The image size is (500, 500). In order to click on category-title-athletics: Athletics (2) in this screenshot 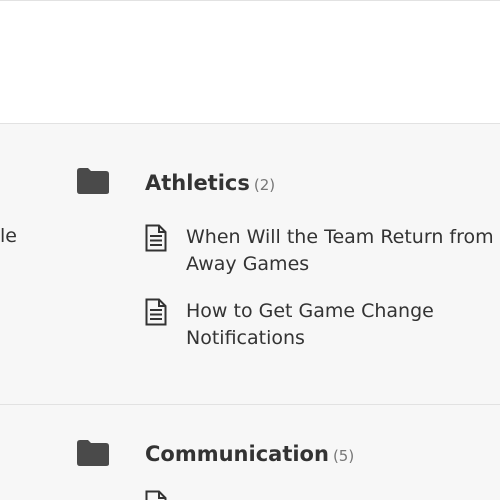, I will do `click(210, 183)`.